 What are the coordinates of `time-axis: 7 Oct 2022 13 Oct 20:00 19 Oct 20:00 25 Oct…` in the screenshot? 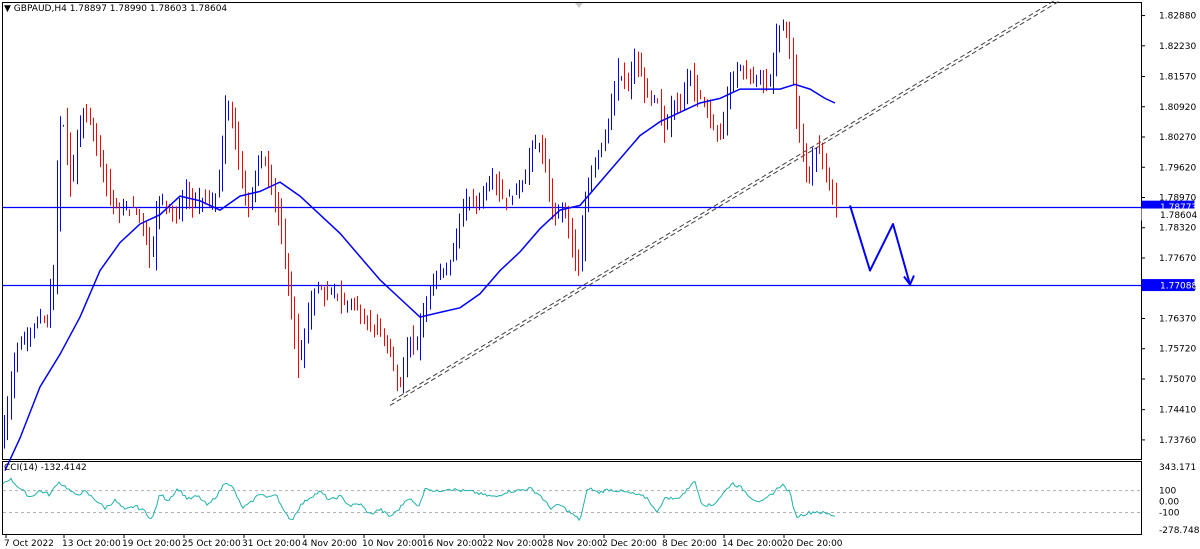 It's located at (423, 541).